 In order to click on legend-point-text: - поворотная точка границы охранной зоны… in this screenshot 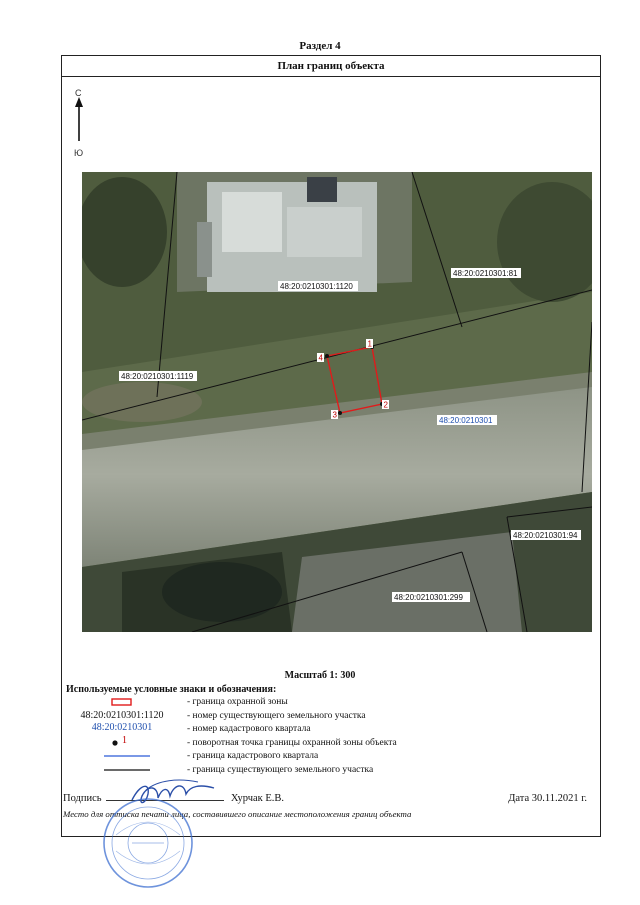, I will do `click(292, 743)`.